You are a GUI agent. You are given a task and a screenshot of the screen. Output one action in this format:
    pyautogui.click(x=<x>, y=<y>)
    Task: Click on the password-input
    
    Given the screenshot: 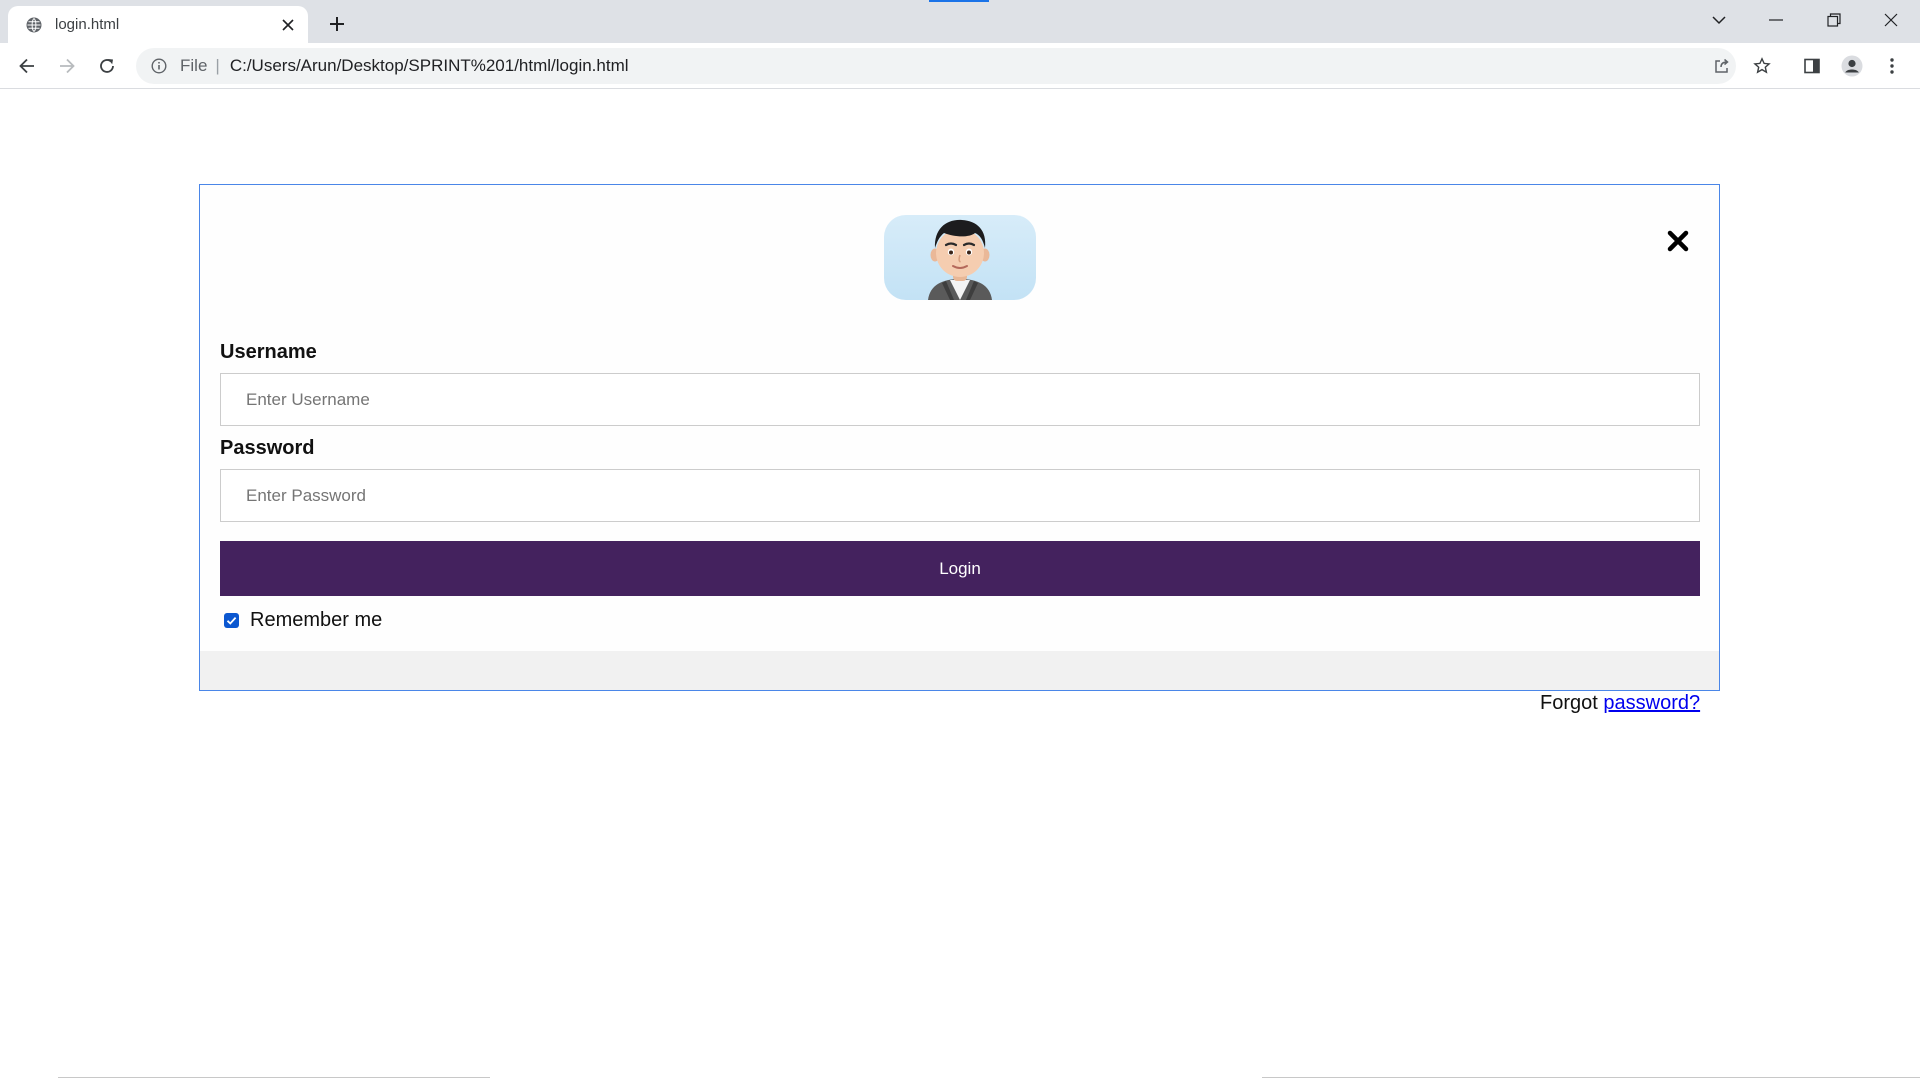 What is the action you would take?
    pyautogui.click(x=960, y=495)
    